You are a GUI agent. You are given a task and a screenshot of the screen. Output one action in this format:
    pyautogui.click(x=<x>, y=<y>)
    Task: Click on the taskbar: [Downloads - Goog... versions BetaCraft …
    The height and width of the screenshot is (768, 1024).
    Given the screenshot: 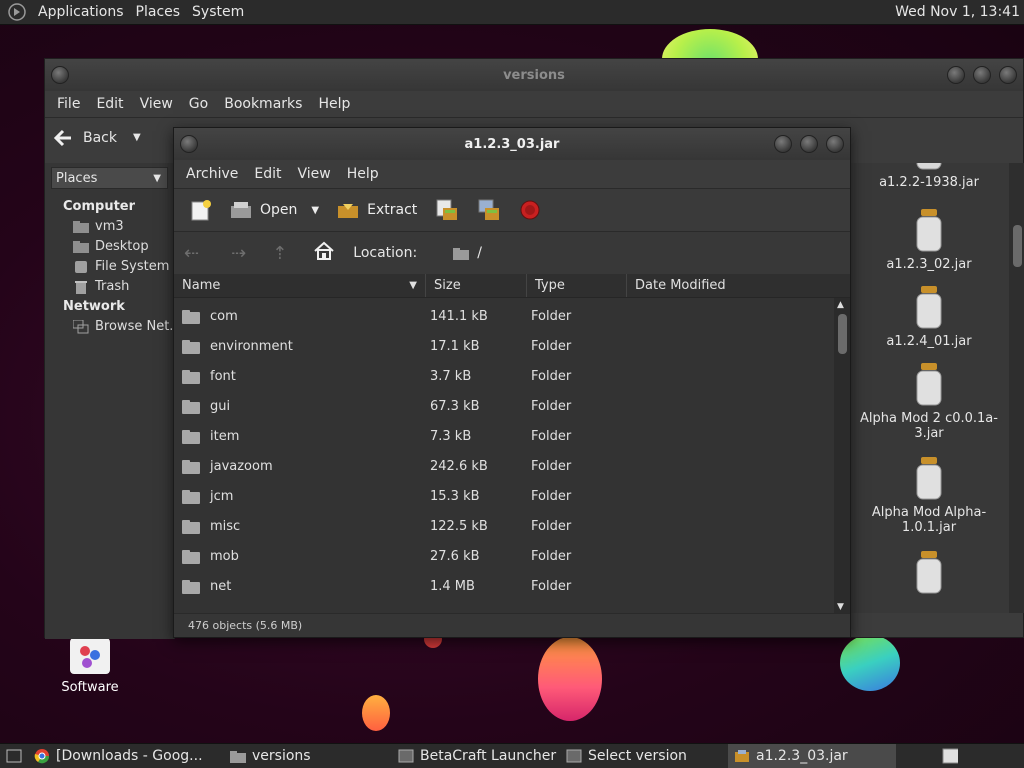 What is the action you would take?
    pyautogui.click(x=512, y=755)
    